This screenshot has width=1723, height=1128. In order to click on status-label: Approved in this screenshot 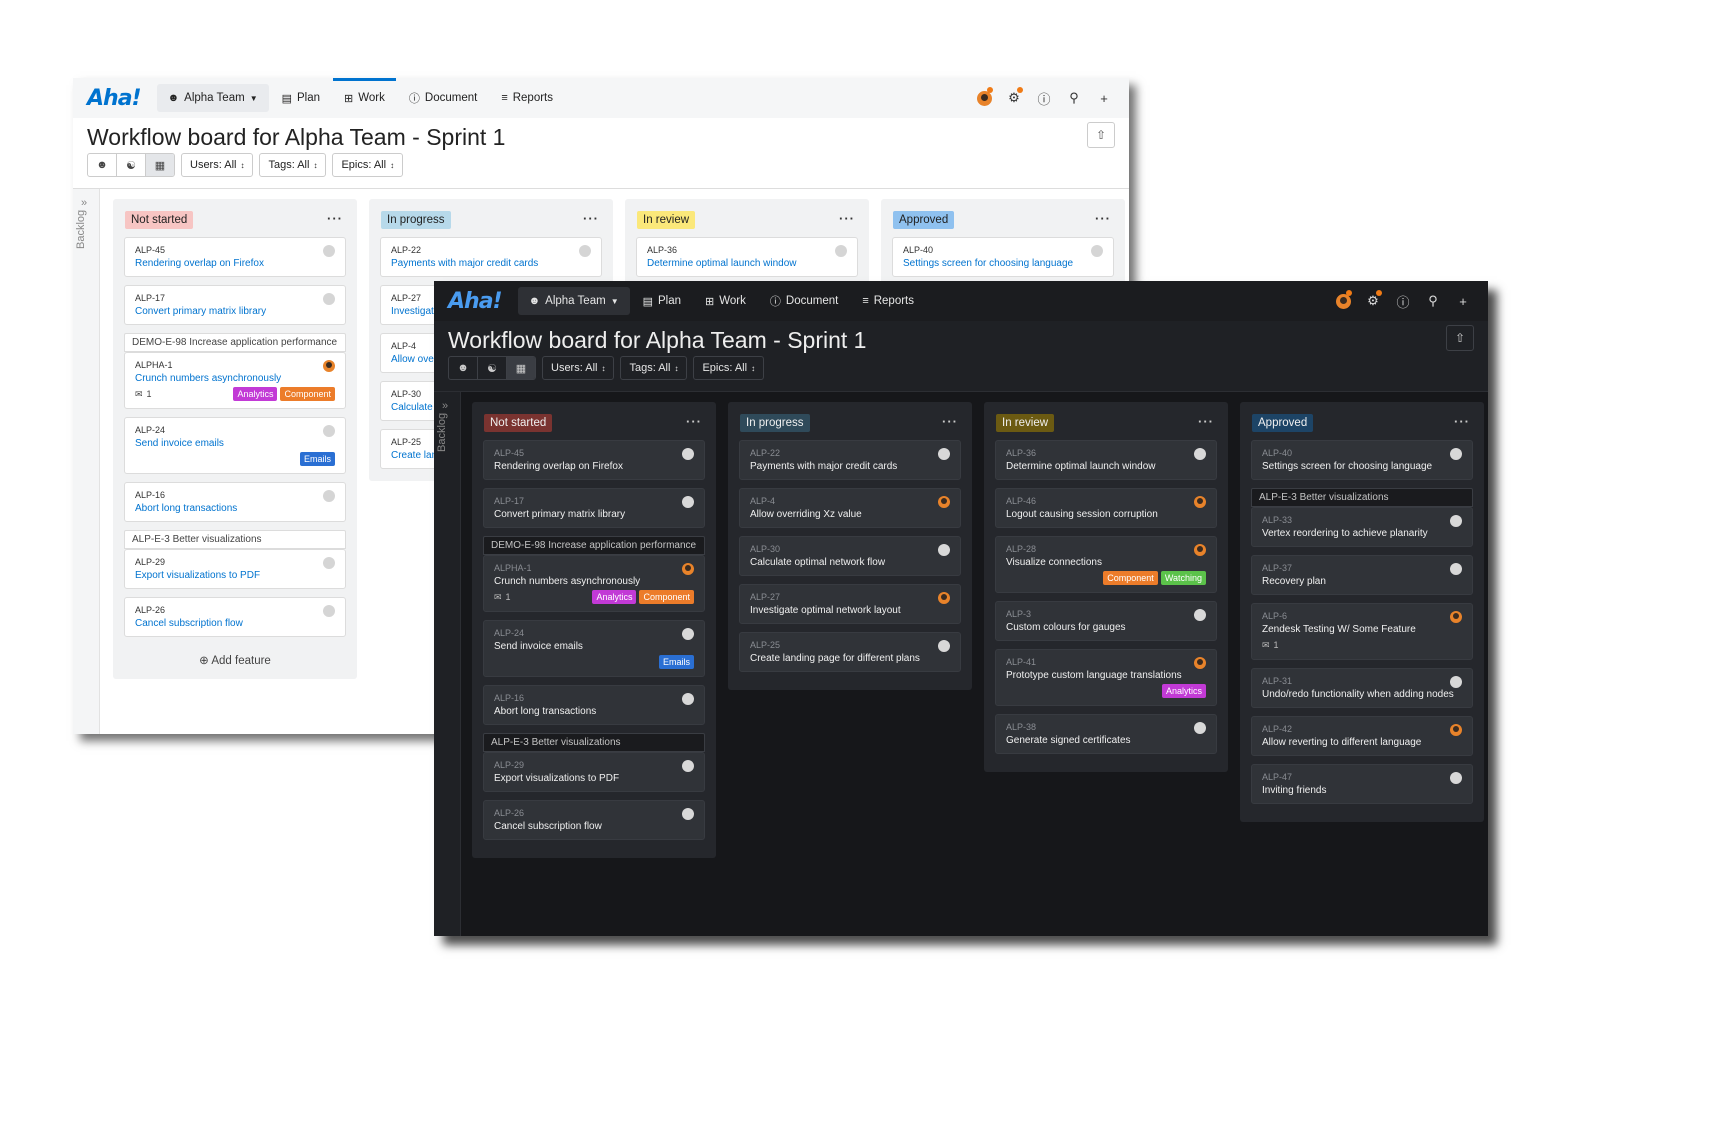, I will do `click(924, 220)`.